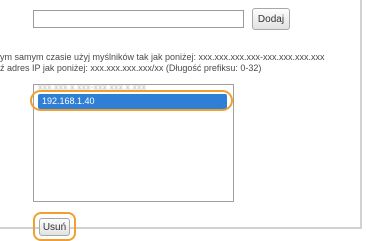  Describe the element at coordinates (133, 88) in the screenshot. I see `list-item: xxx.xxx.x.xxx-xxx.xxx.x.xxx` at that location.